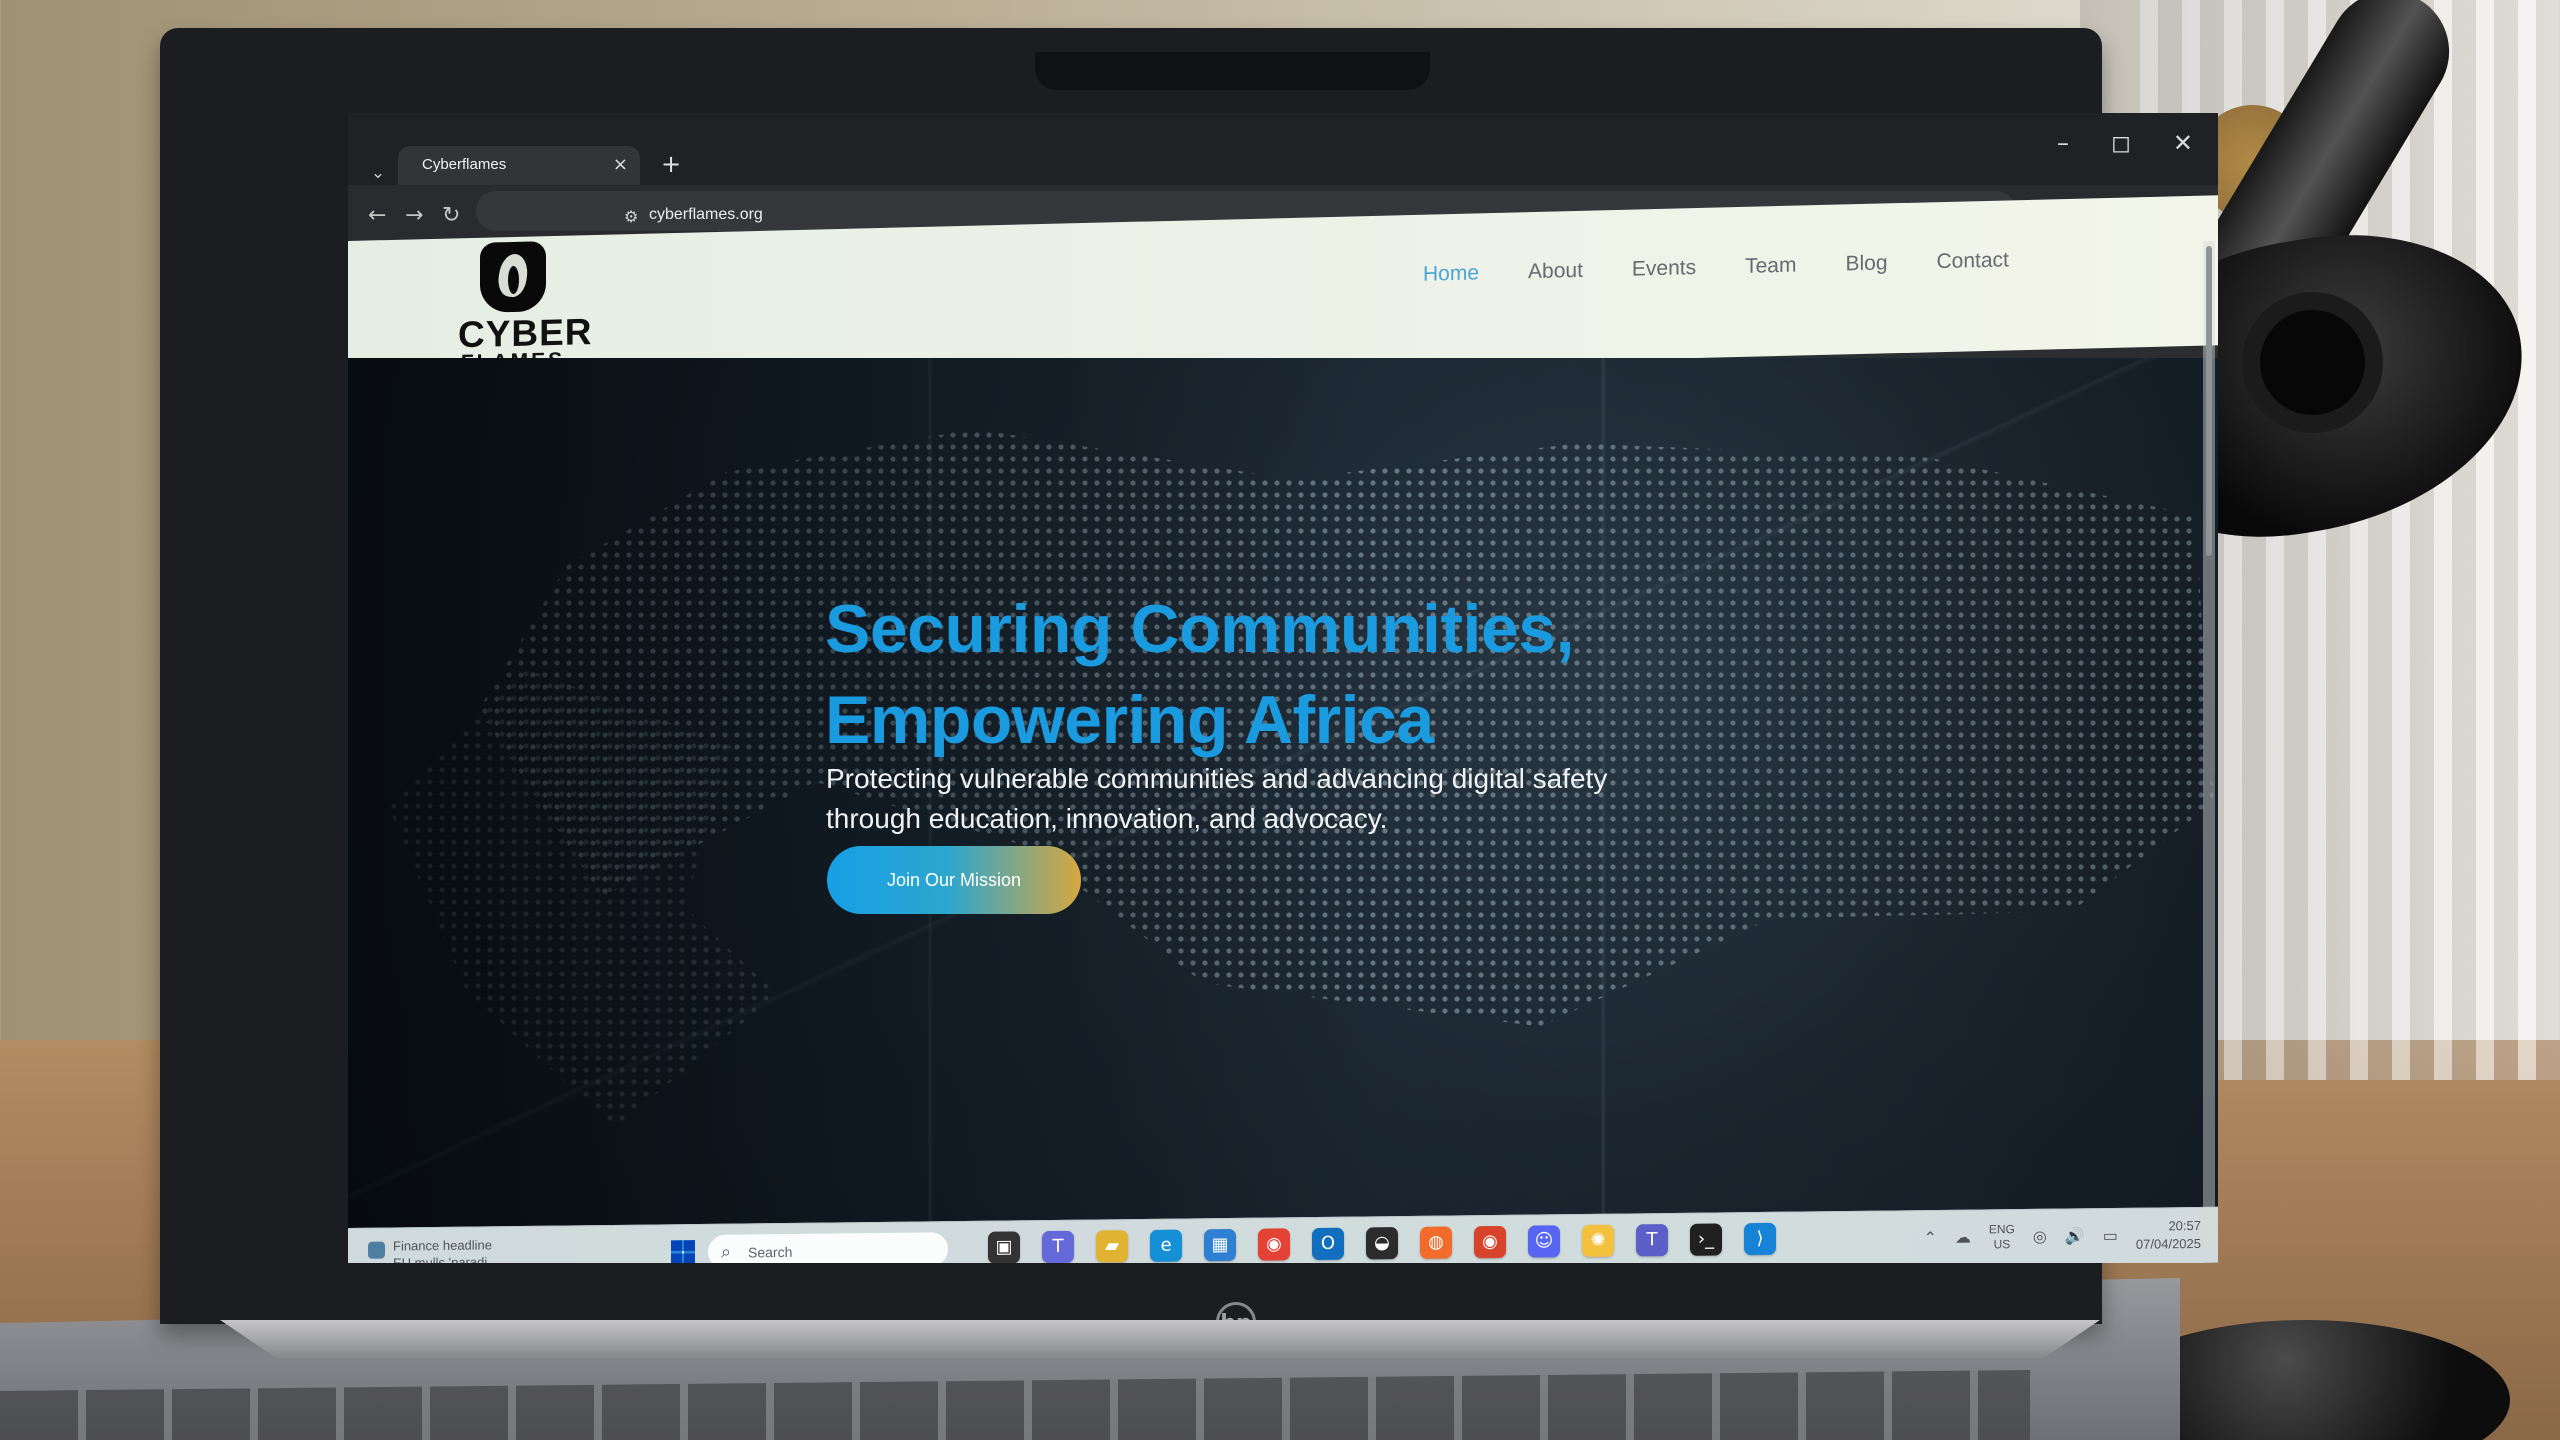 This screenshot has height=1440, width=2560. What do you see at coordinates (631, 216) in the screenshot?
I see `site-settings-icon: ⚙` at bounding box center [631, 216].